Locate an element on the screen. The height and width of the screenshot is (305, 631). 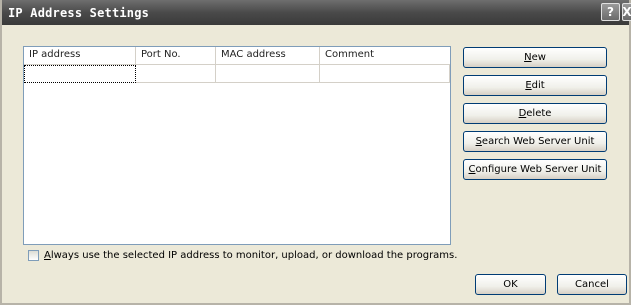
always-use-mnemonic: A is located at coordinates (47, 255).